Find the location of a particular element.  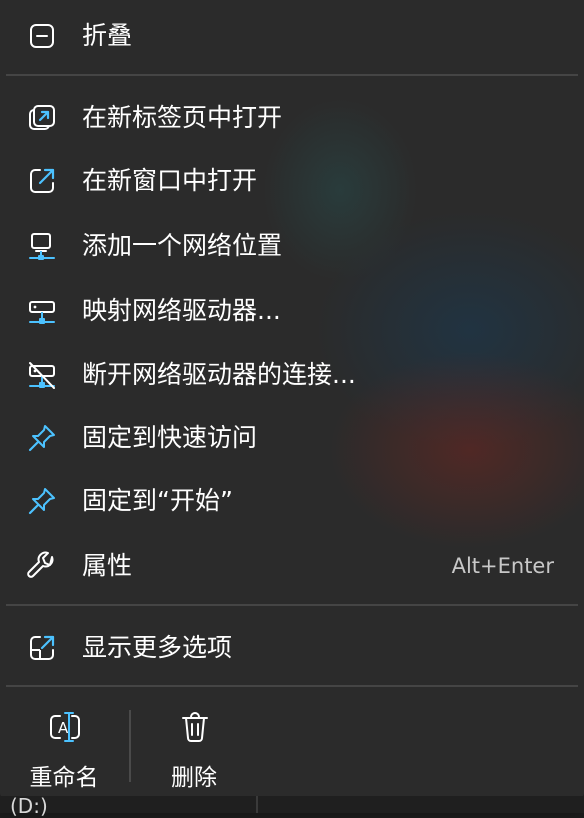

open-new-window-icon is located at coordinates (42, 181).